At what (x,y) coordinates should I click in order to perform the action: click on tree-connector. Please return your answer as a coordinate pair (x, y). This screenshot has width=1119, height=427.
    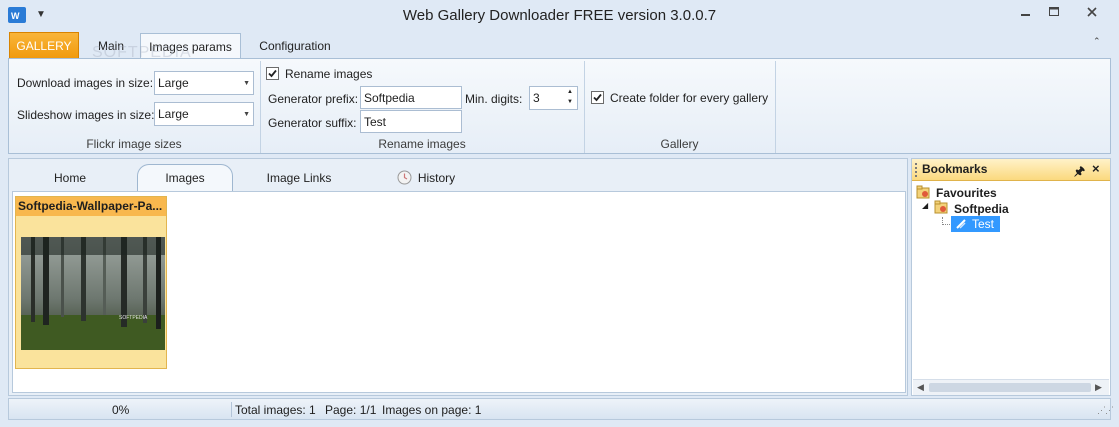
    Looking at the image, I should click on (946, 221).